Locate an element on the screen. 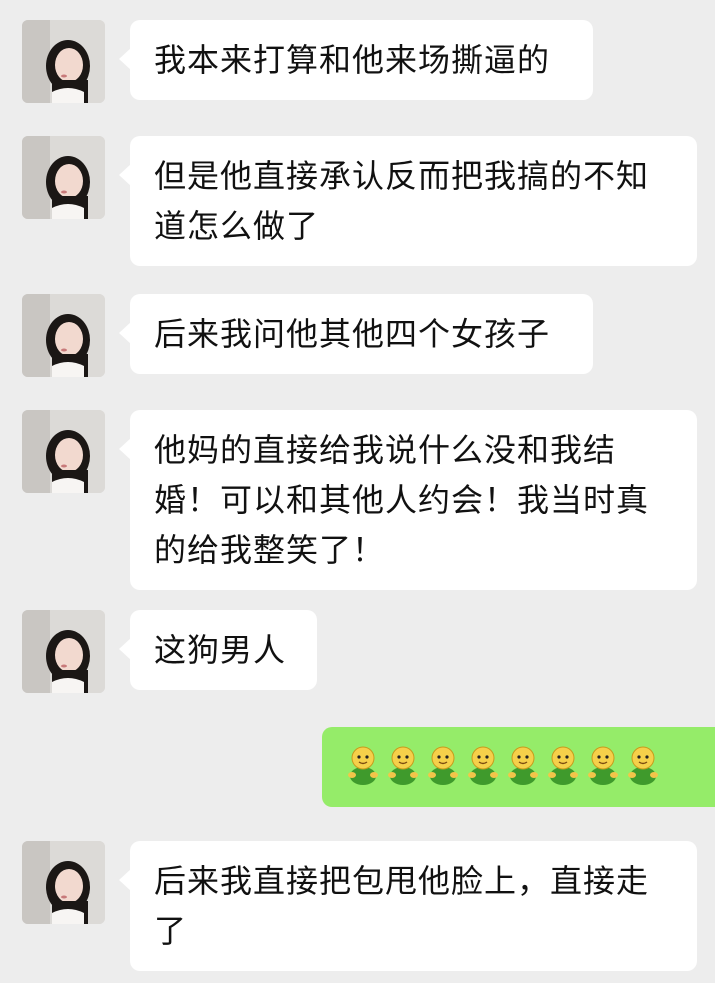  emoji-sequence is located at coordinates (518, 765).